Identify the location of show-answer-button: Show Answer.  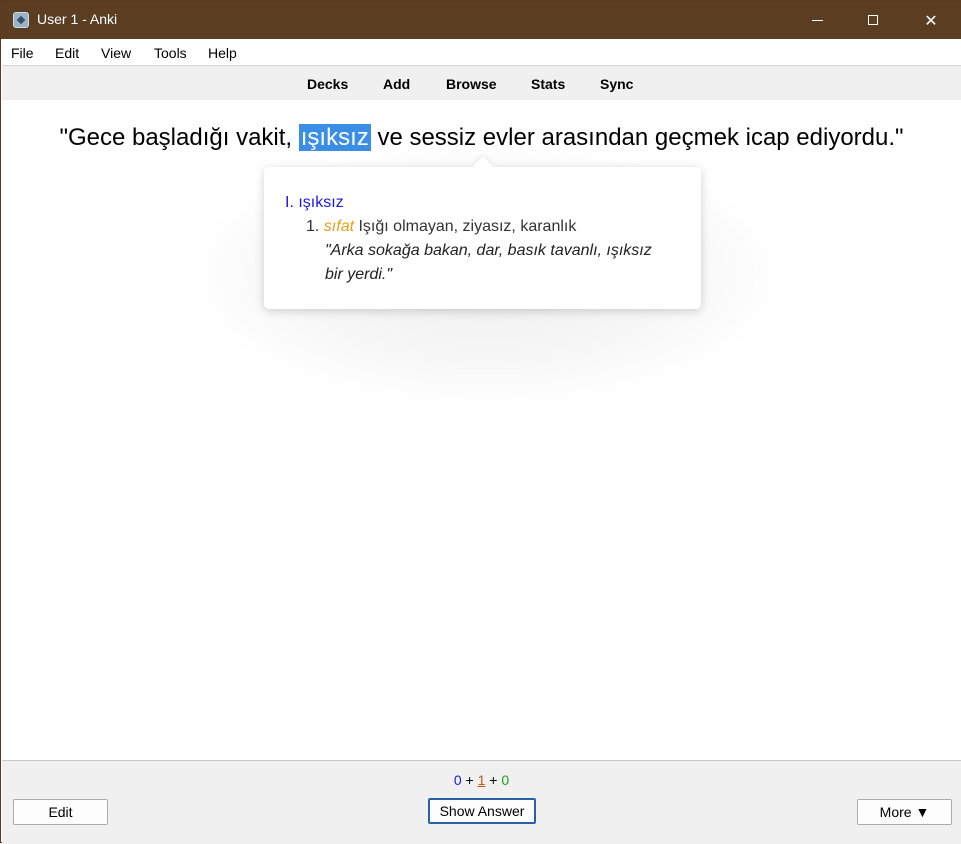
(482, 811).